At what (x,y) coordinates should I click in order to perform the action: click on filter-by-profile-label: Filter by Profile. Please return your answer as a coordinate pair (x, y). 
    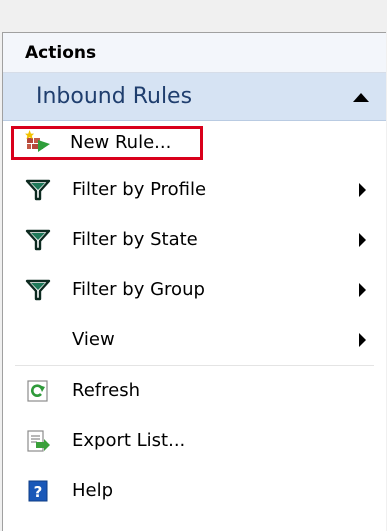
    Looking at the image, I should click on (139, 189).